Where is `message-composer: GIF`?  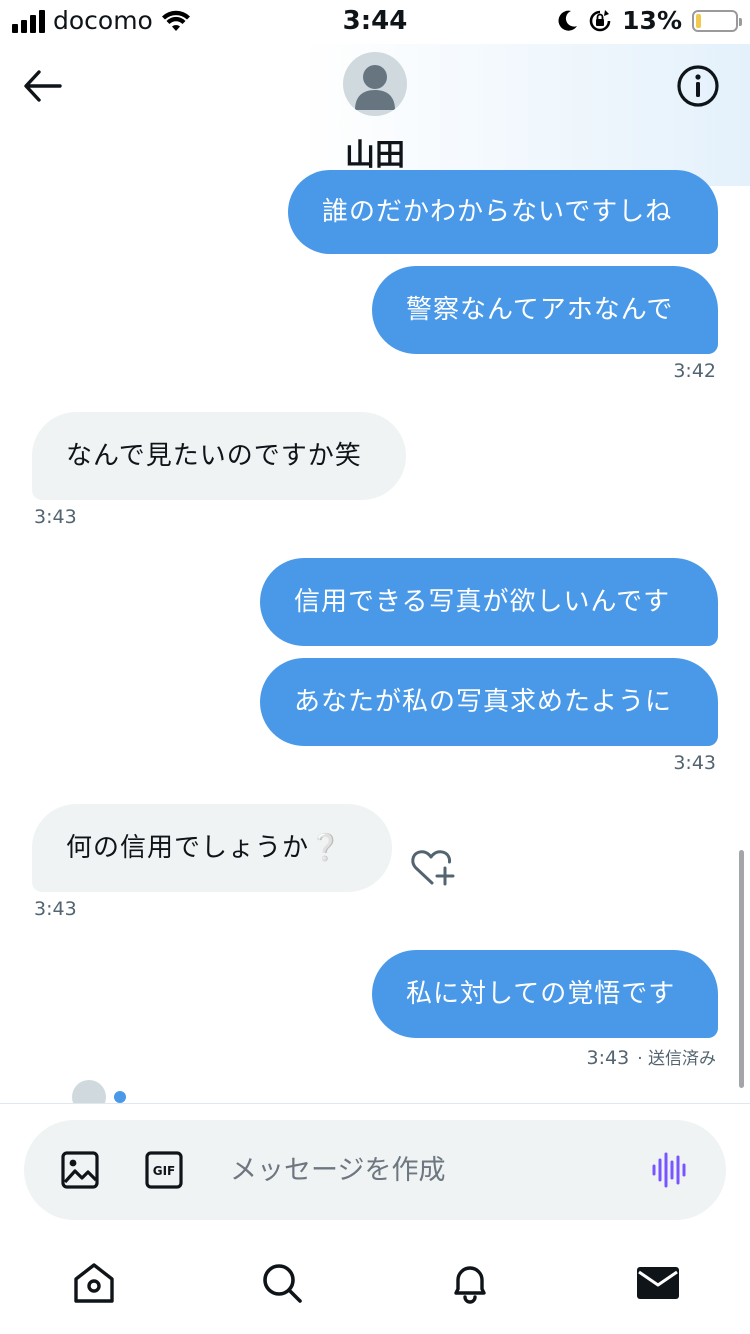
message-composer: GIF is located at coordinates (375, 1170).